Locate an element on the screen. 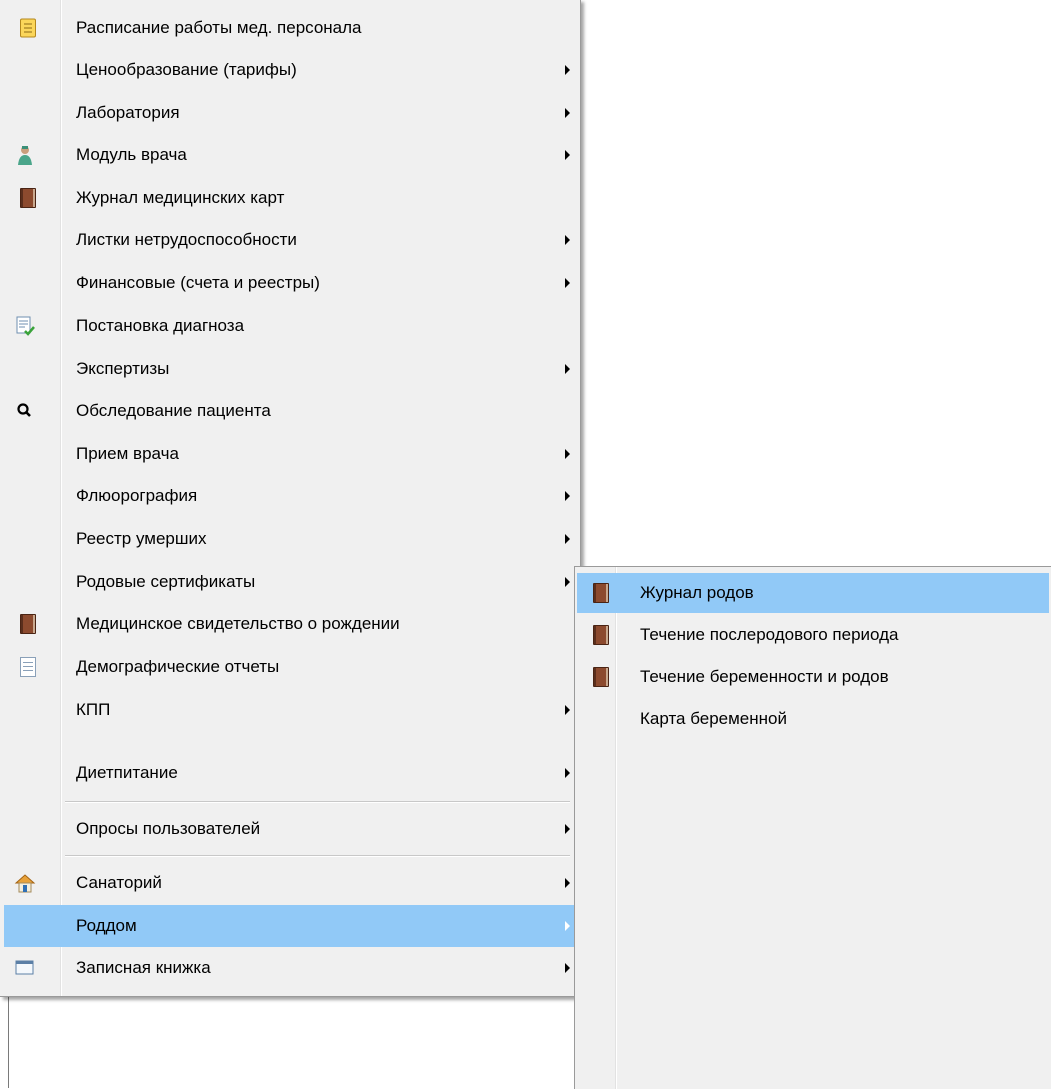  doctor-icon is located at coordinates (25, 155).